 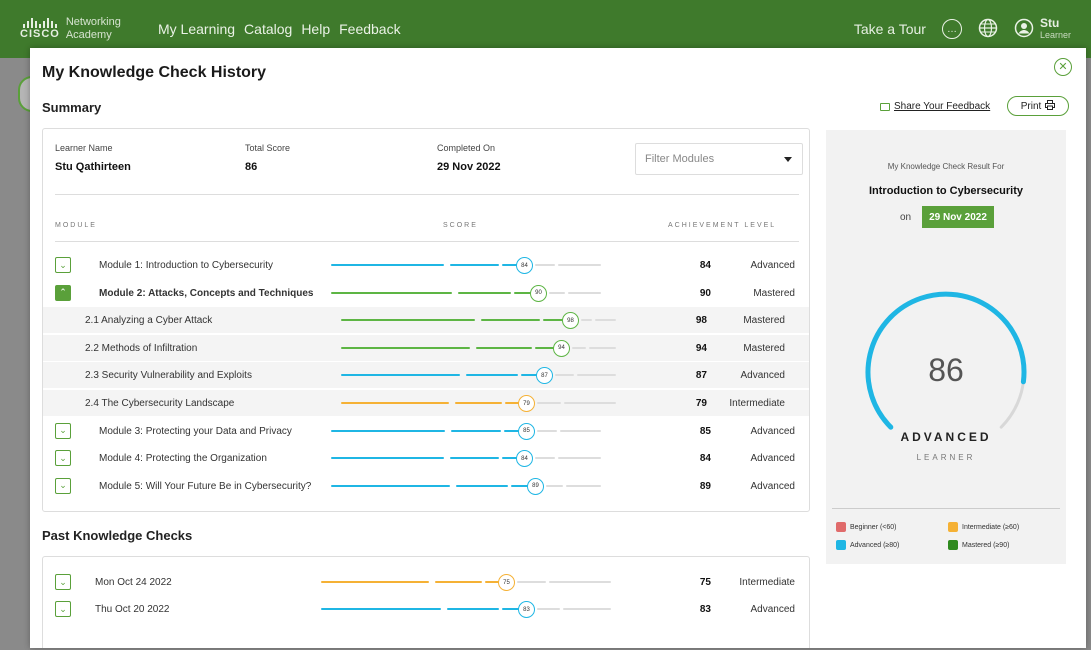 I want to click on nav-links: My Learning Catalog Help Feedback, so click(x=279, y=29).